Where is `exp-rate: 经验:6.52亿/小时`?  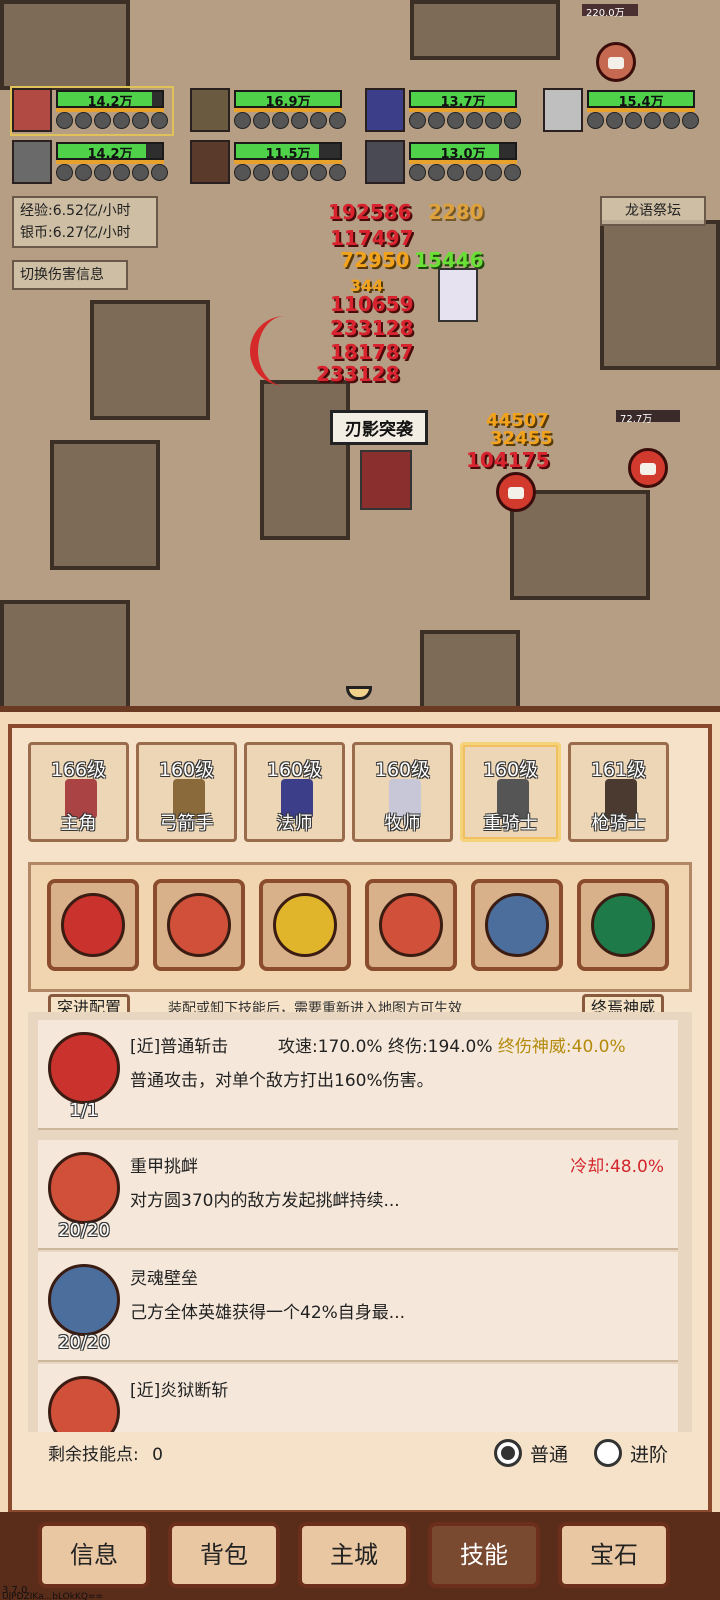 exp-rate: 经验:6.52亿/小时 is located at coordinates (75, 211).